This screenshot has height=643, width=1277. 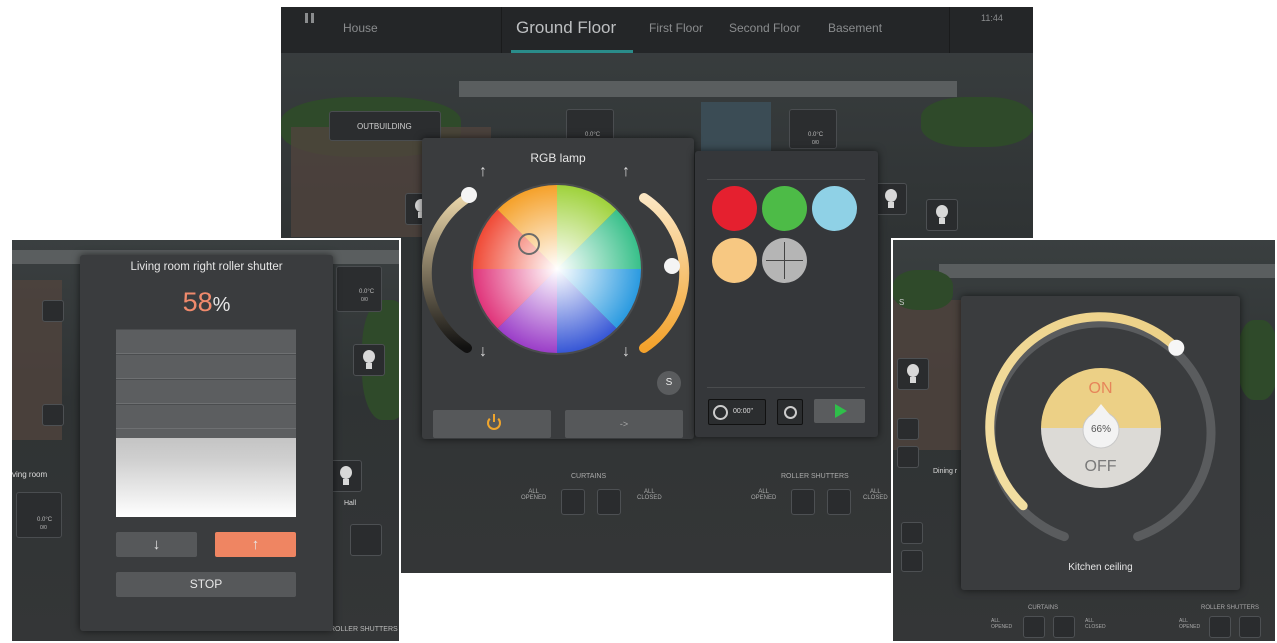 What do you see at coordinates (255, 544) in the screenshot?
I see `shutter-up-button: ↑` at bounding box center [255, 544].